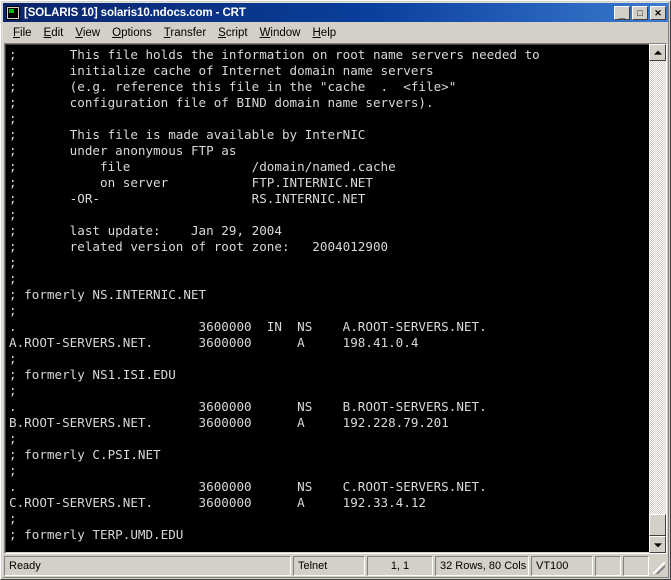  Describe the element at coordinates (145, 230) in the screenshot. I see `terminal-line: ; last update: Jan 29, 2004` at that location.